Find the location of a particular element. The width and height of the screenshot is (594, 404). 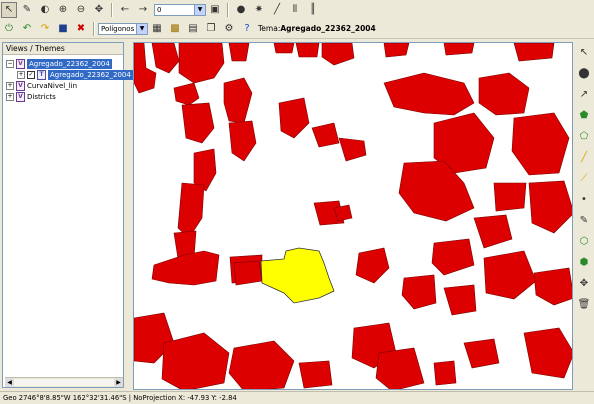

line-edit-icon: ⟋ is located at coordinates (584, 179).